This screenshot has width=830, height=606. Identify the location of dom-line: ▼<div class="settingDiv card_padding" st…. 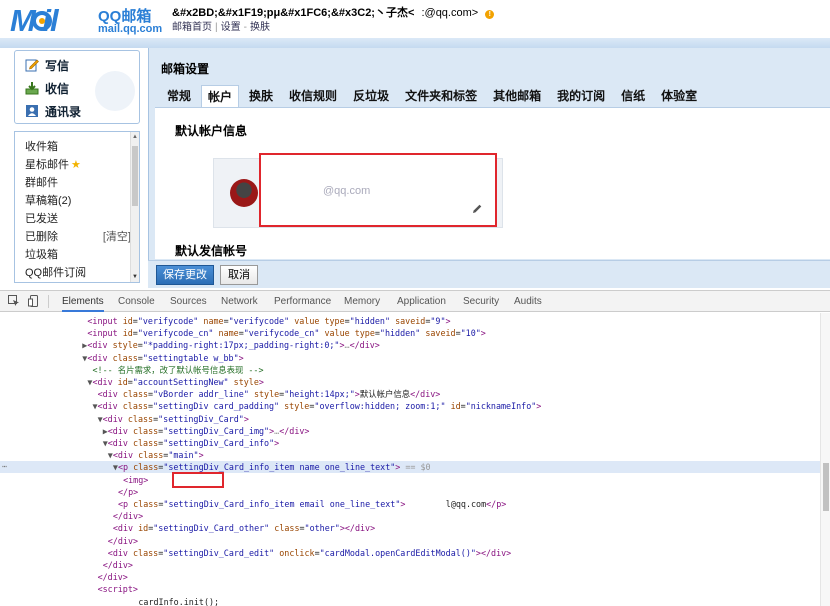
(410, 406).